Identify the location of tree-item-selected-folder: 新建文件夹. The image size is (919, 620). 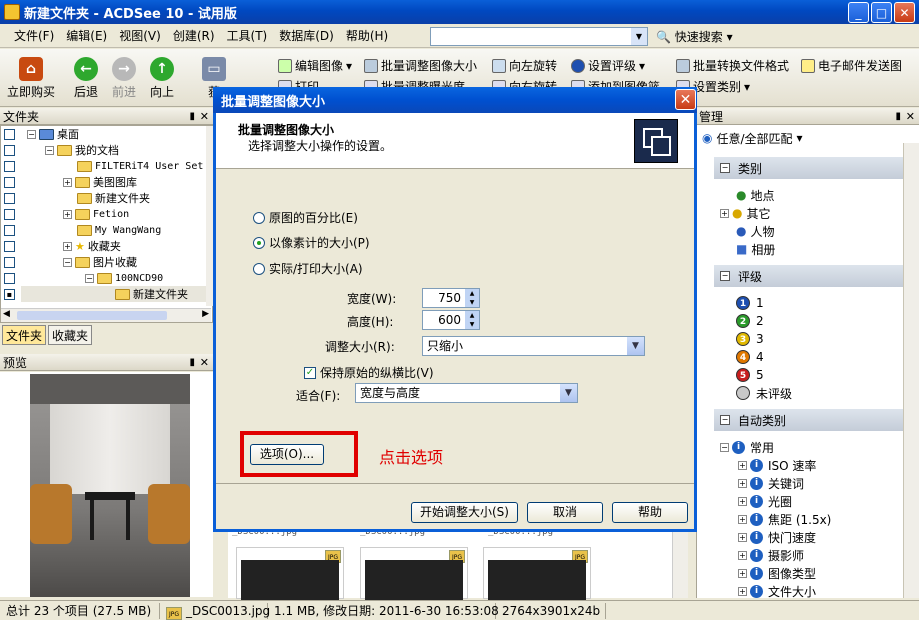
(114, 294).